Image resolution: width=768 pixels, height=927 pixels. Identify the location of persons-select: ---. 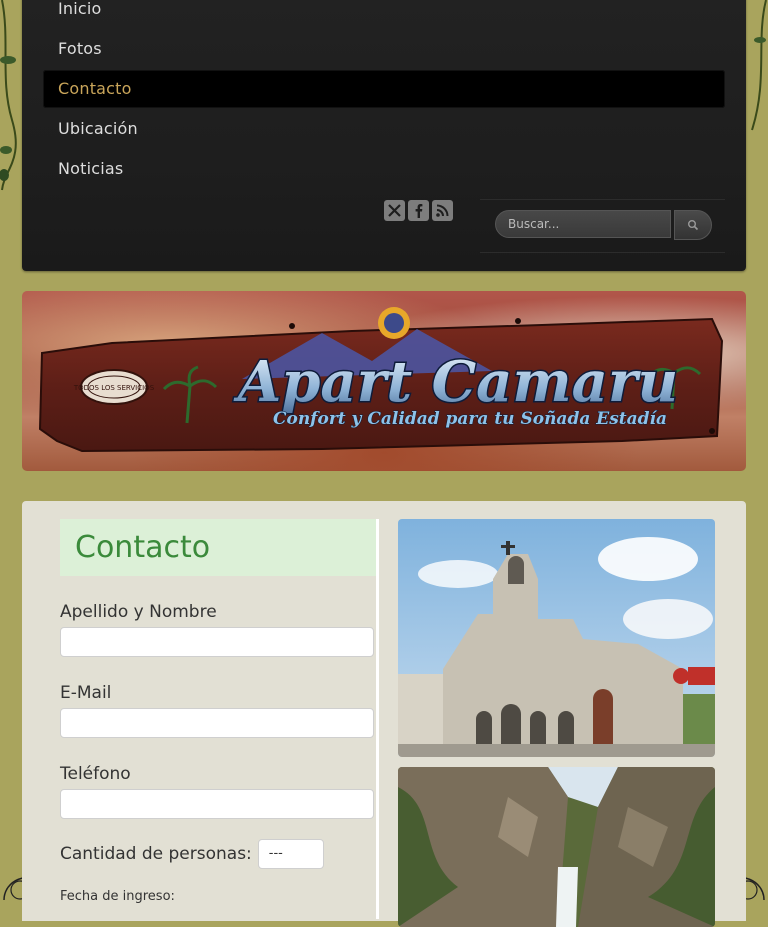
(290, 854).